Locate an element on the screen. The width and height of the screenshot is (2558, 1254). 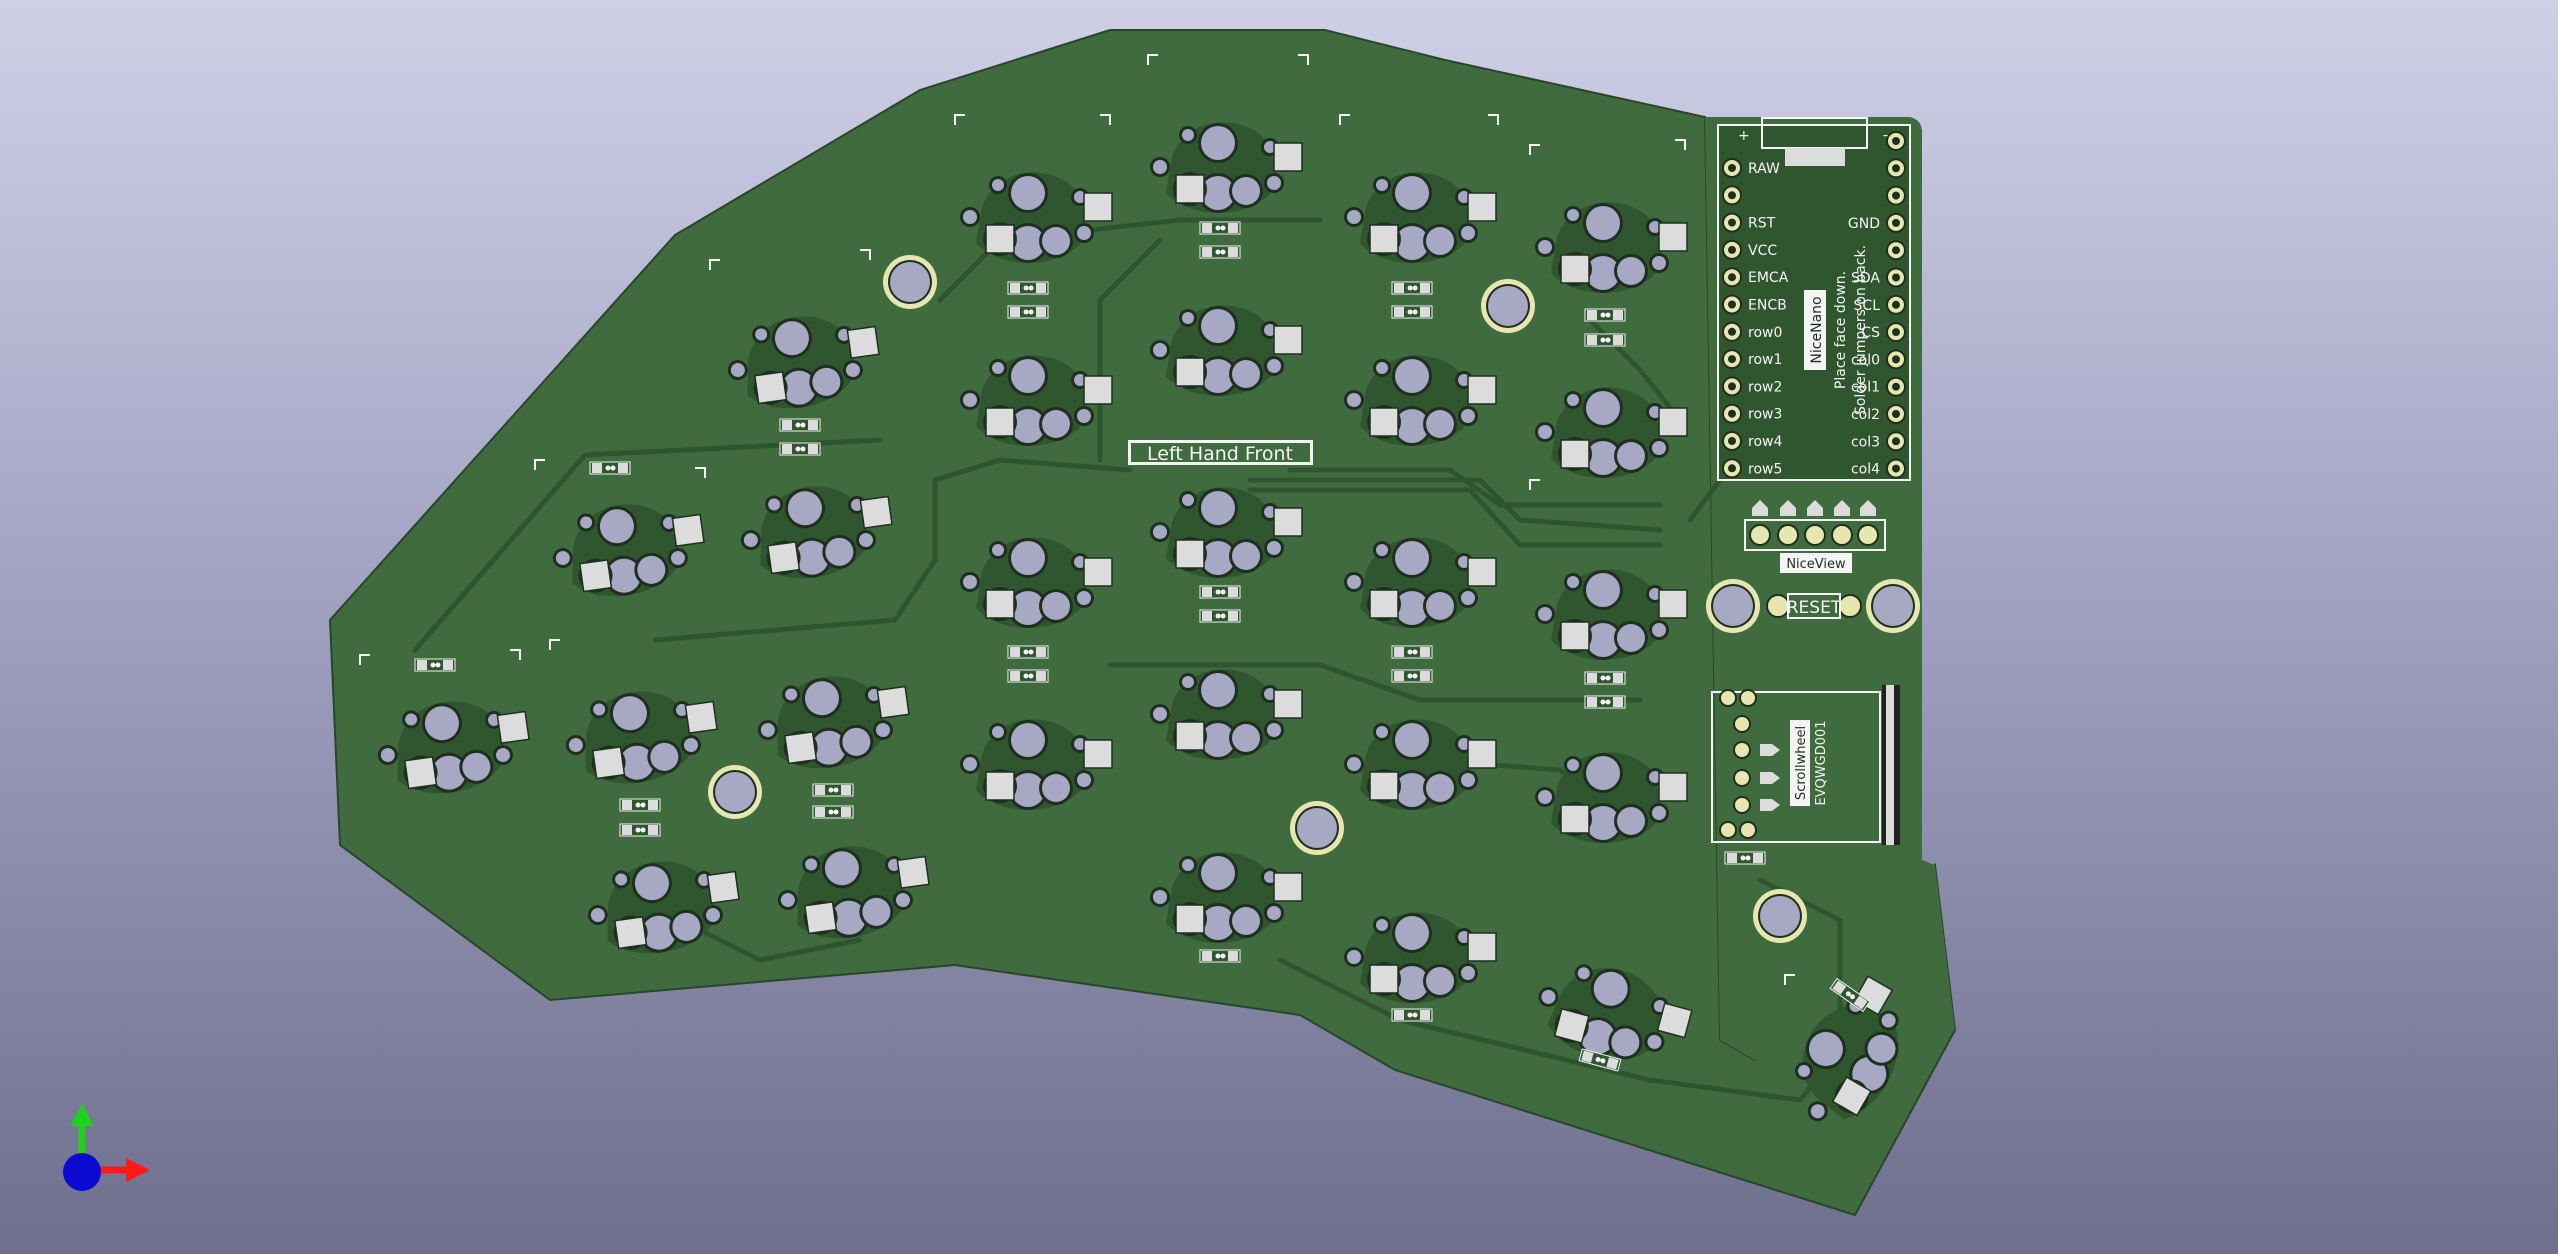
z-axis-marker is located at coordinates (82, 1172).